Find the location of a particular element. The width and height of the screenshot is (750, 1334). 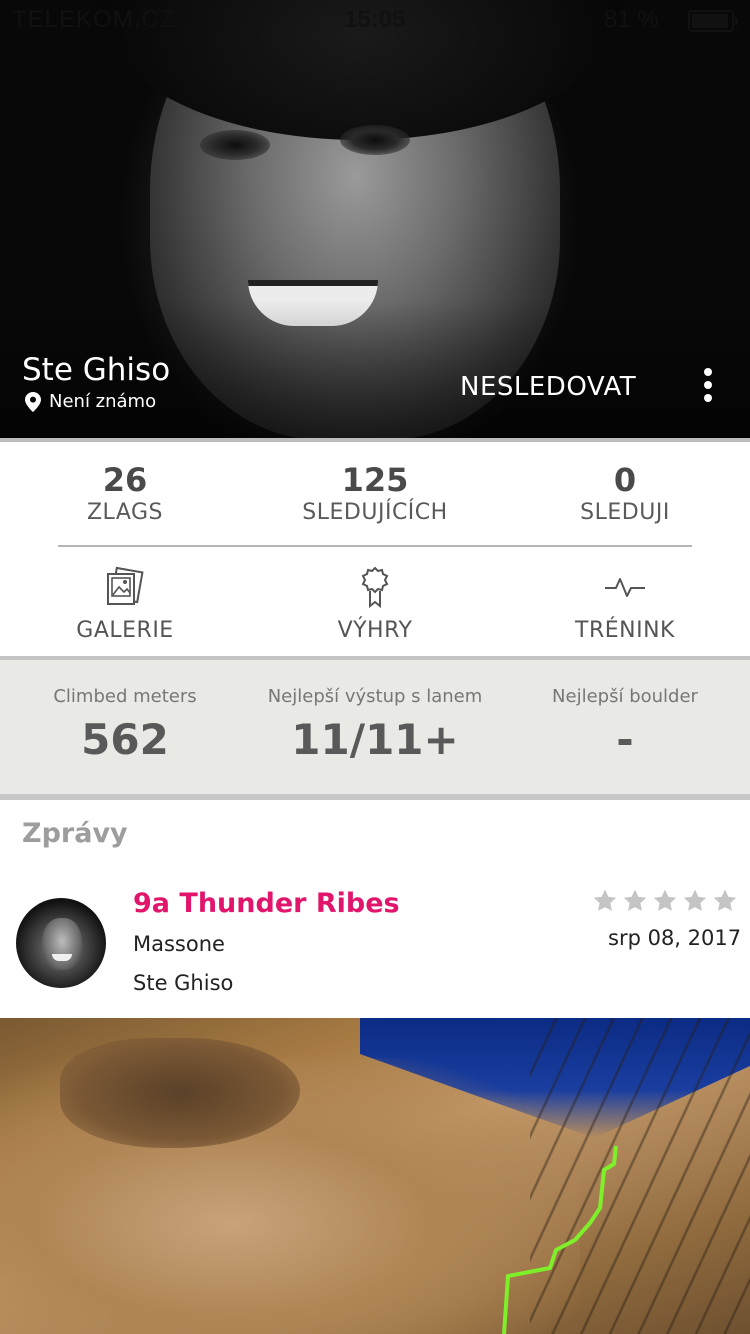

nav-awards: VÝHRY is located at coordinates (375, 595).